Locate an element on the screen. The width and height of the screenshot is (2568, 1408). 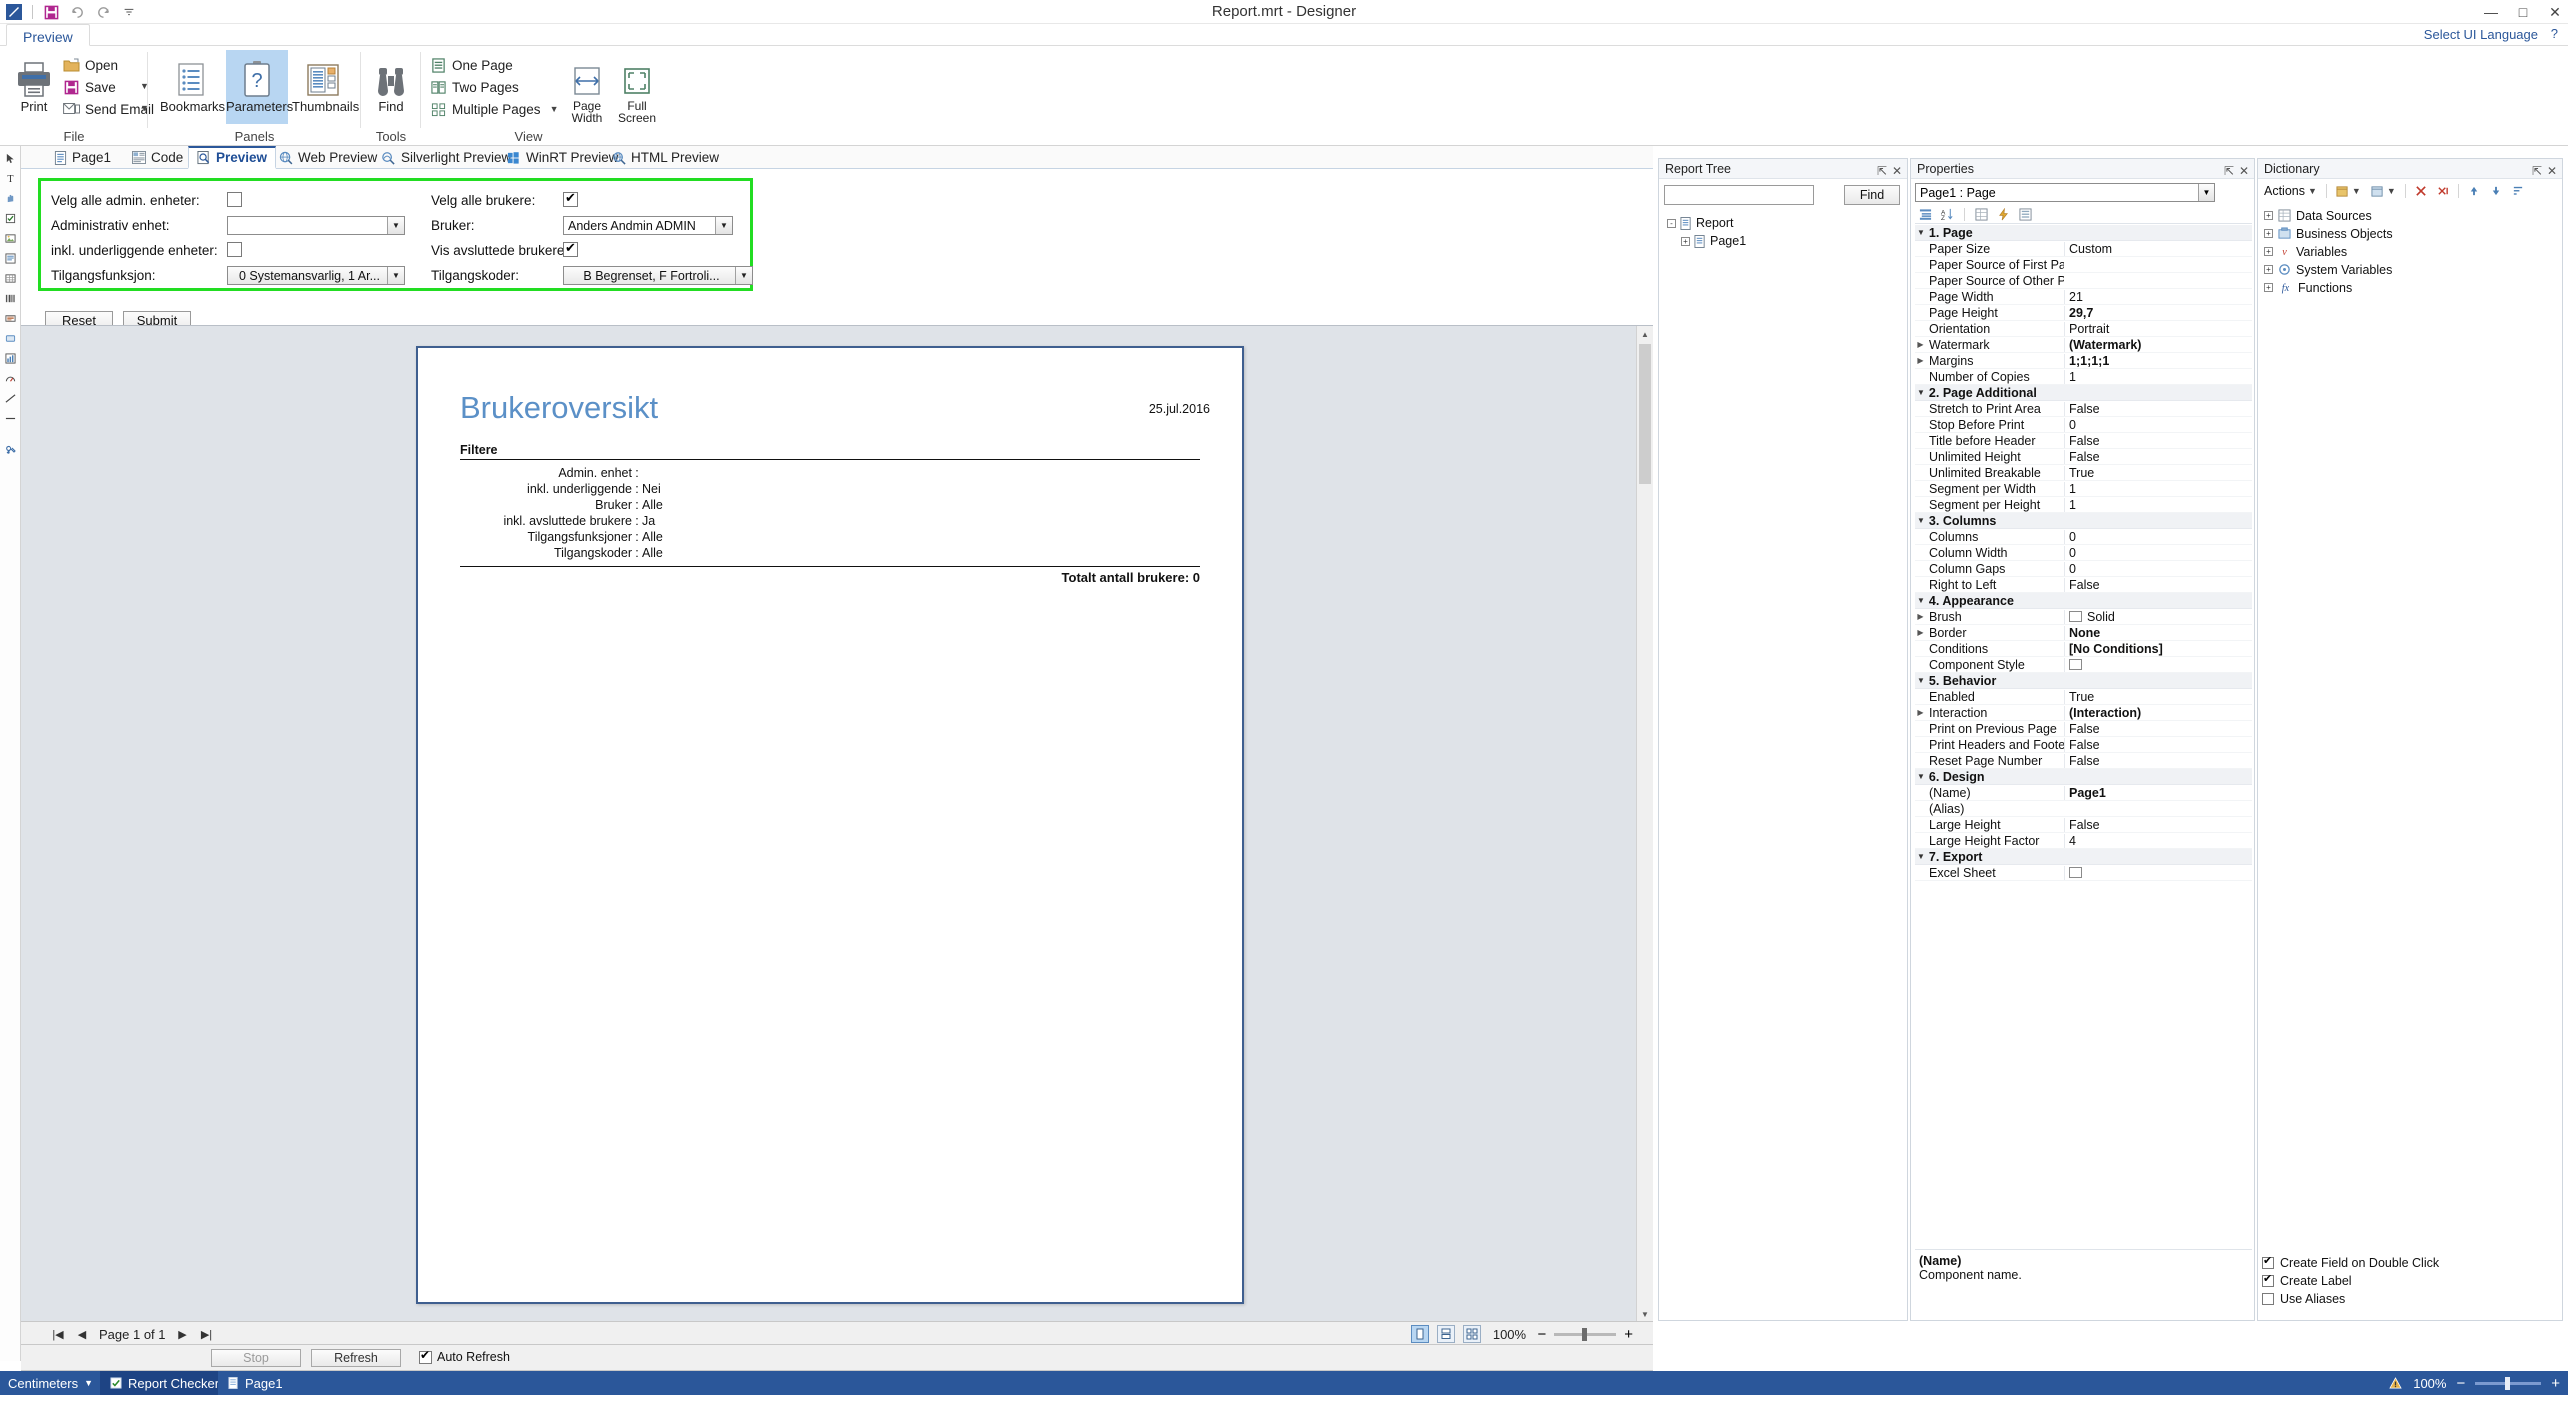
status-zoom-in-button: + is located at coordinates (2555, 1383).